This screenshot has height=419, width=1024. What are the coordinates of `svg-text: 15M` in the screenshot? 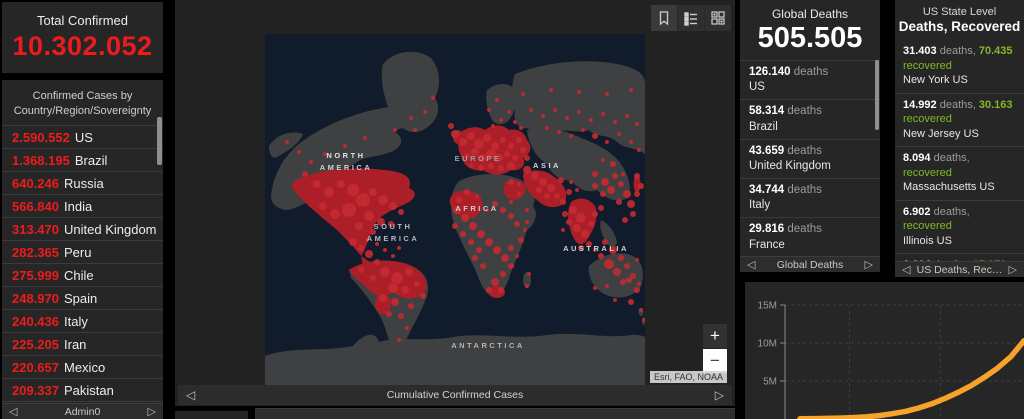 It's located at (767, 306).